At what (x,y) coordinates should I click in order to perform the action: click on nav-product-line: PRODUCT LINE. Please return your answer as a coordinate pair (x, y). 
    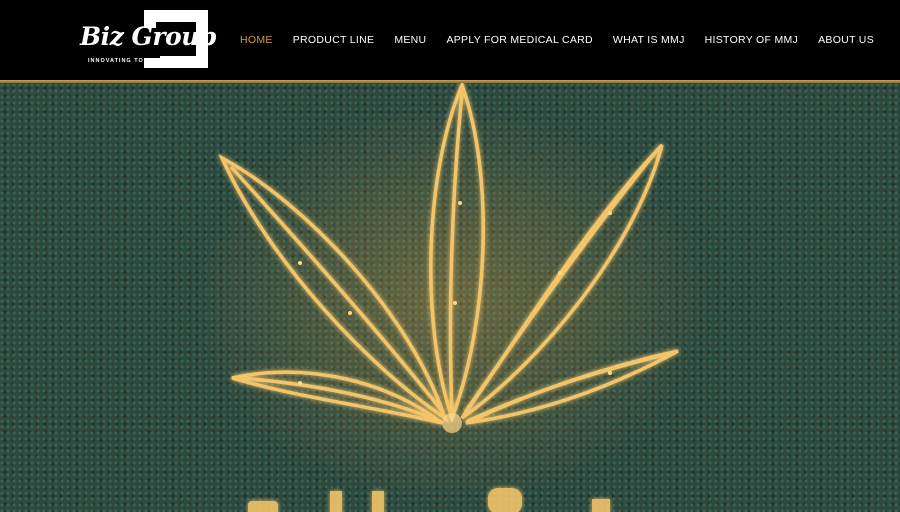
    Looking at the image, I should click on (334, 40).